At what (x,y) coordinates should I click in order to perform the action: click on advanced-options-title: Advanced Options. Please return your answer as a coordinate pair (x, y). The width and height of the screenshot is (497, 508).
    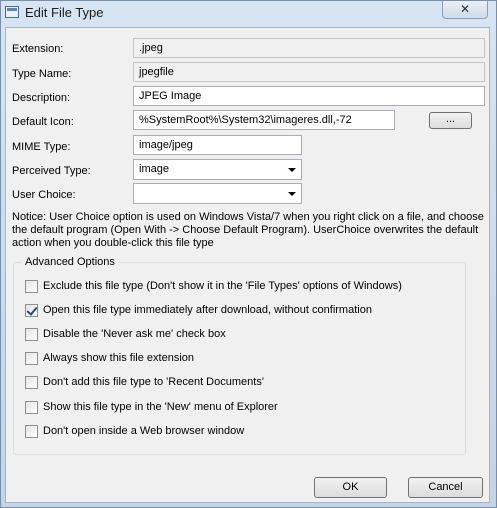
    Looking at the image, I should click on (70, 262).